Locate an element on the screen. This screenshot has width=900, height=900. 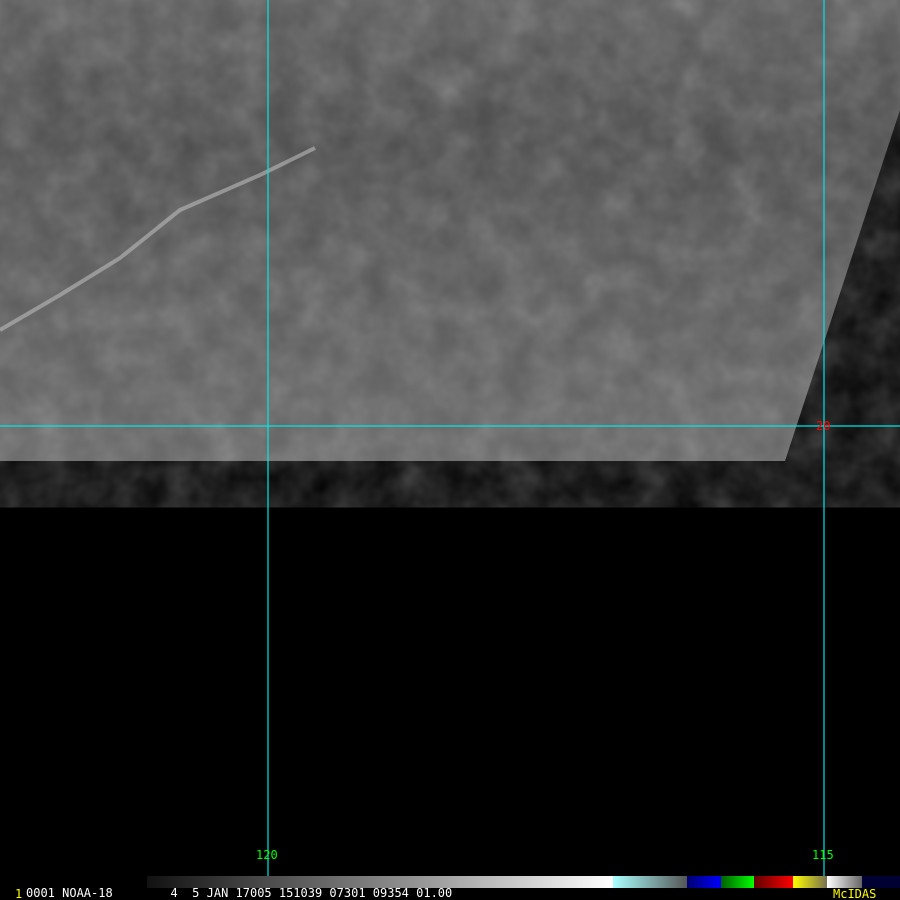
colorbar-red is located at coordinates (773, 882).